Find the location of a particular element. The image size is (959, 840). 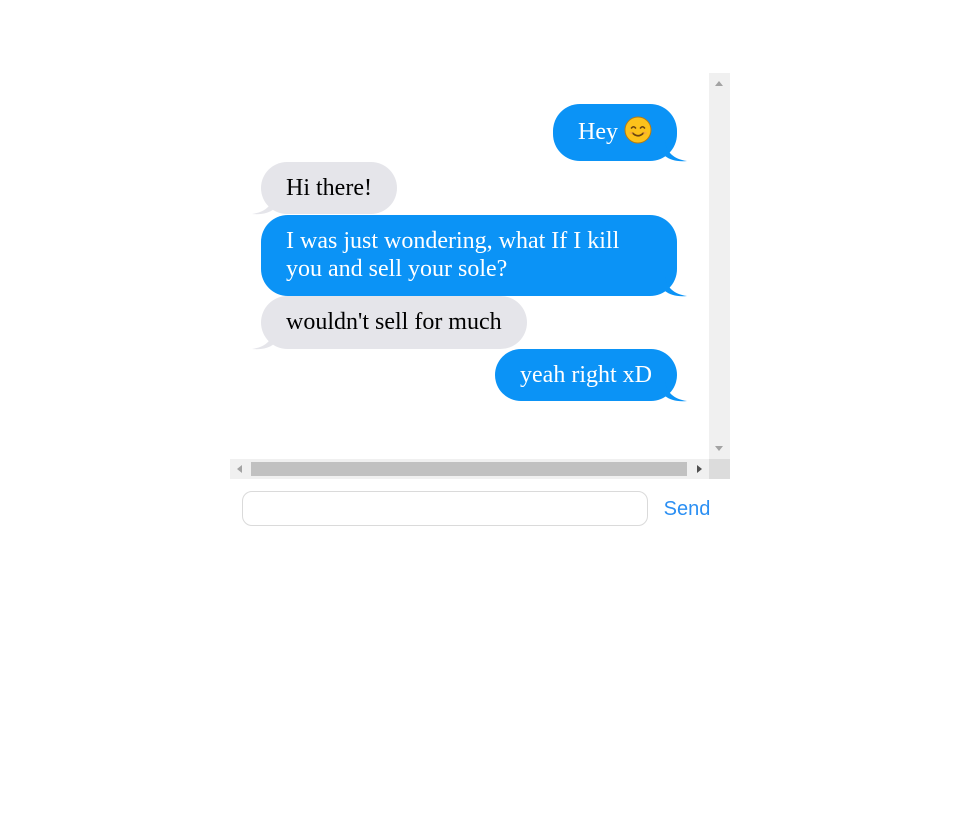

message-bubble-sent: Hey is located at coordinates (615, 132).